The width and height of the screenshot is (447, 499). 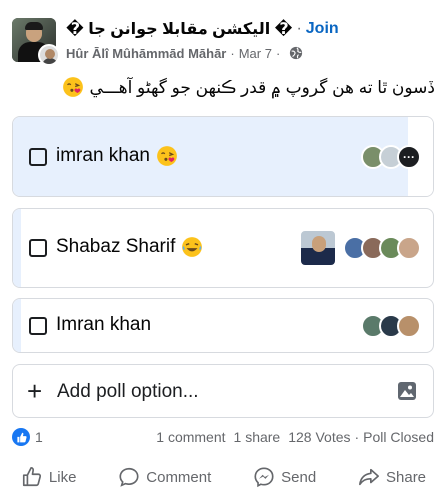 What do you see at coordinates (369, 477) in the screenshot?
I see `share-arrow-icon` at bounding box center [369, 477].